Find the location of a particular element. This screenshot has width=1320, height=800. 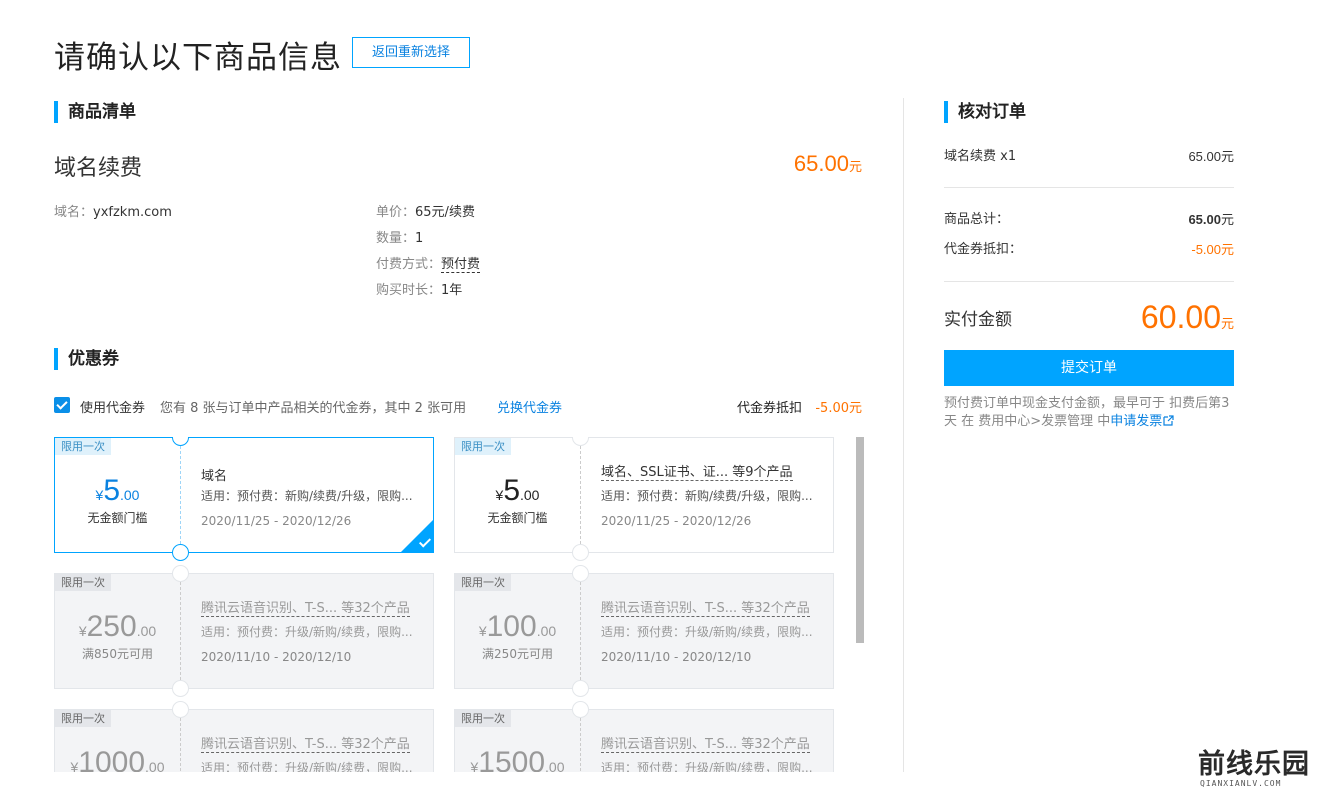

product-name: 域名续费 is located at coordinates (98, 168).